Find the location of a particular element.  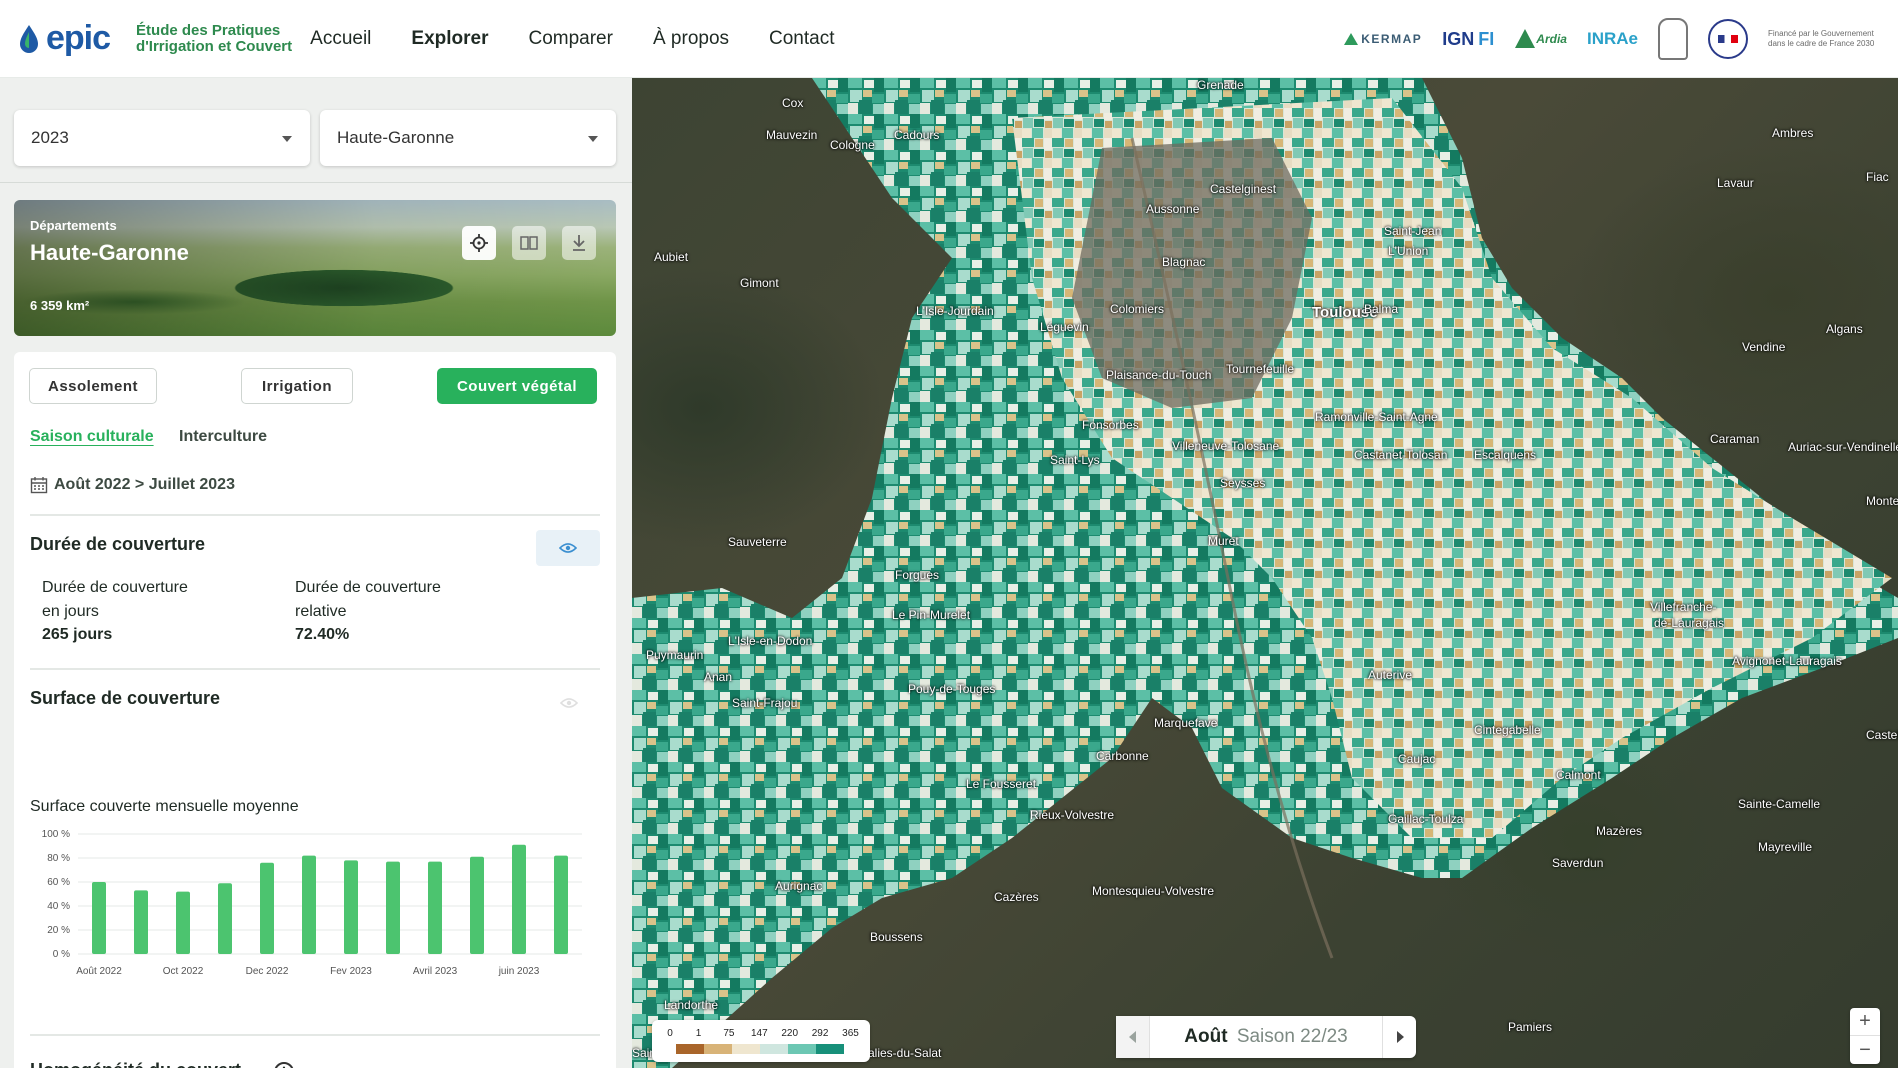

nav-a-propos: À propos is located at coordinates (691, 39).